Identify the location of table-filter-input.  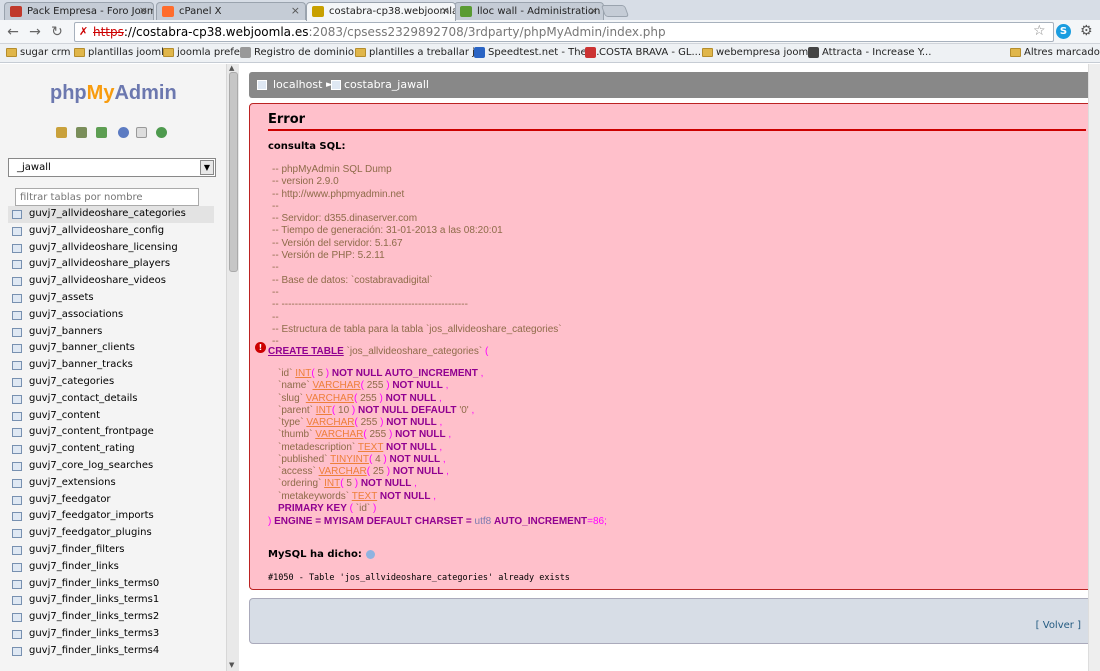
(107, 197).